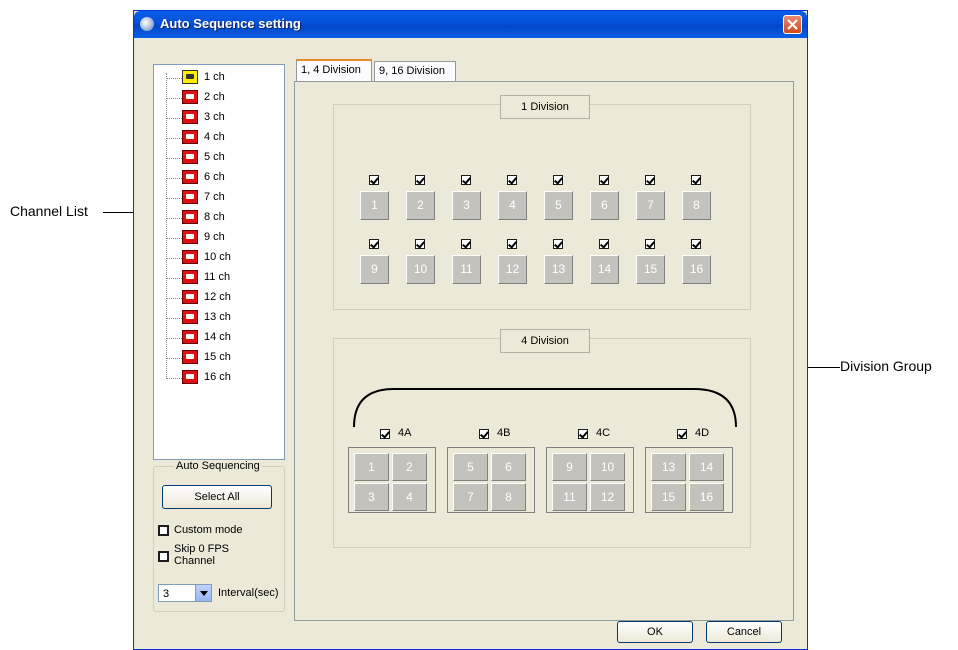  Describe the element at coordinates (604, 205) in the screenshot. I see `channel-button: 6` at that location.